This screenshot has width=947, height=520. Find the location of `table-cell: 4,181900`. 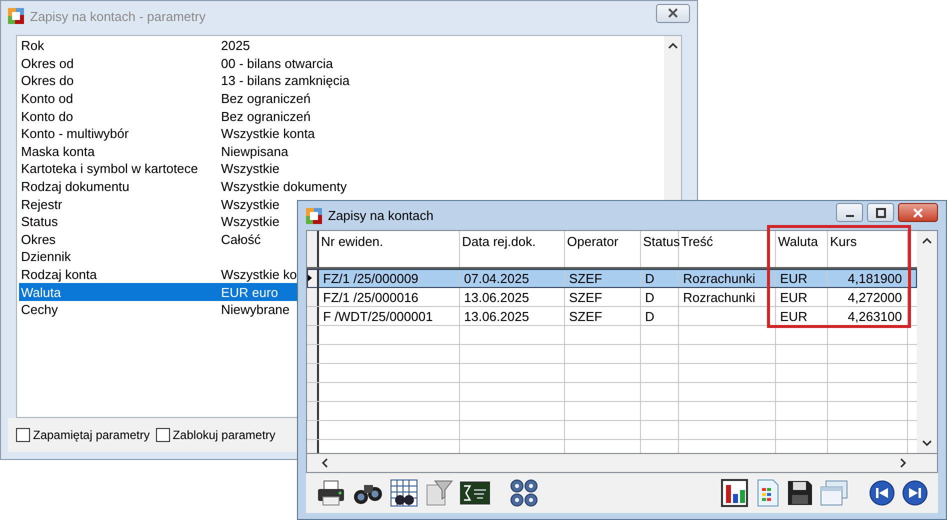

table-cell: 4,181900 is located at coordinates (875, 278).